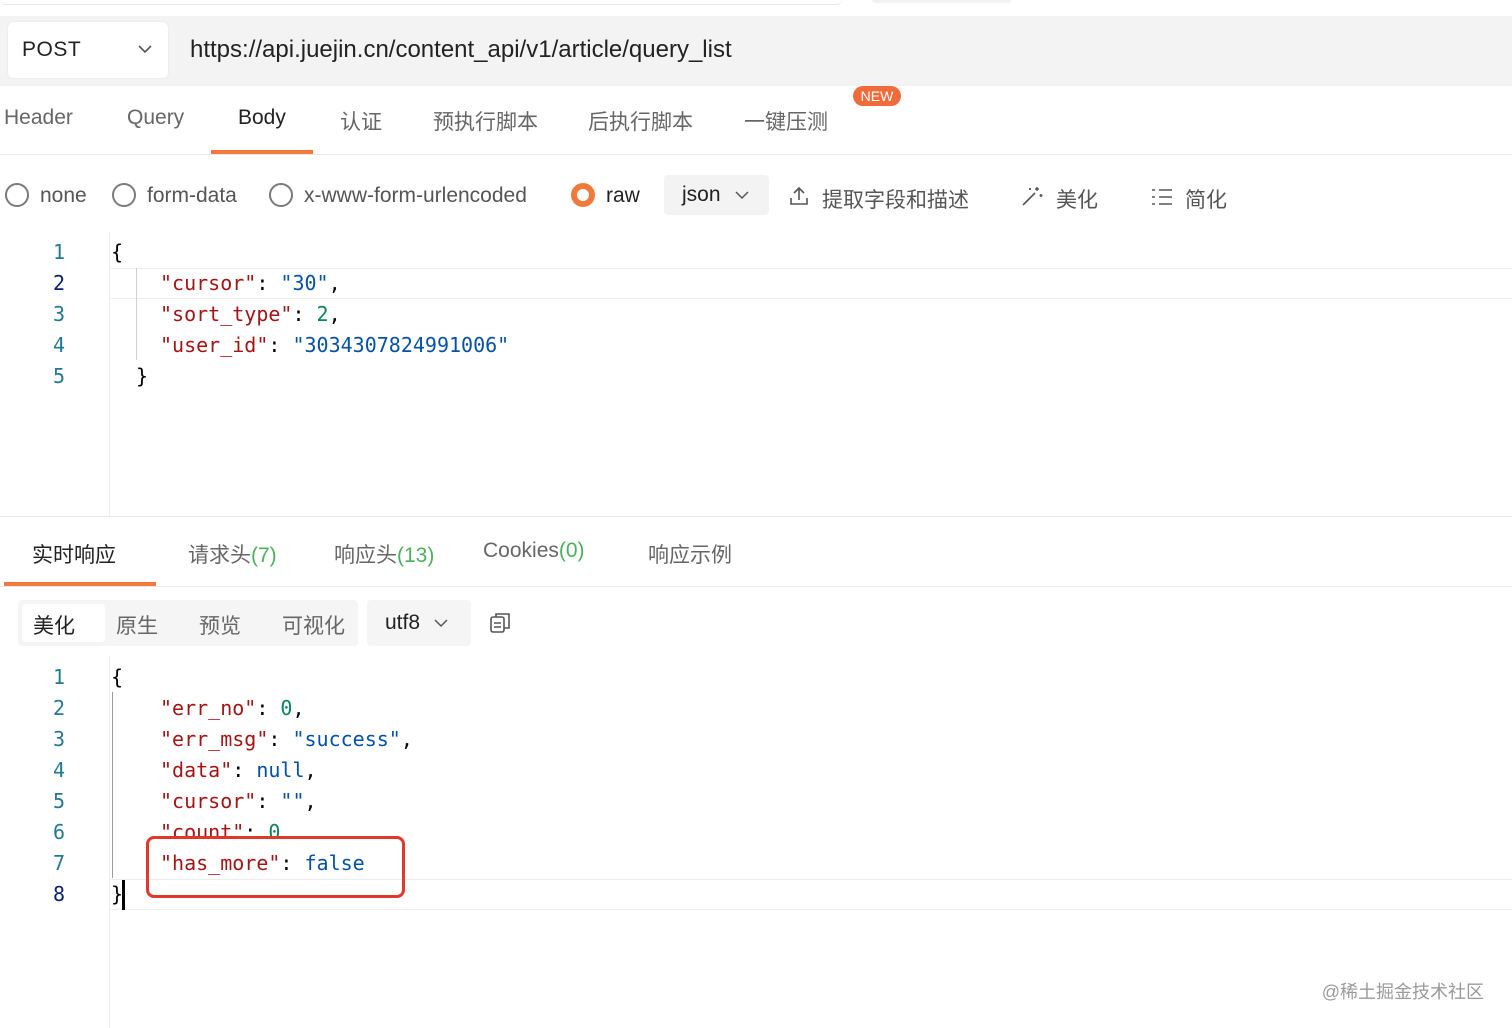 Image resolution: width=1512 pixels, height=1028 pixels. I want to click on tab-response-example: 响应示例, so click(690, 554).